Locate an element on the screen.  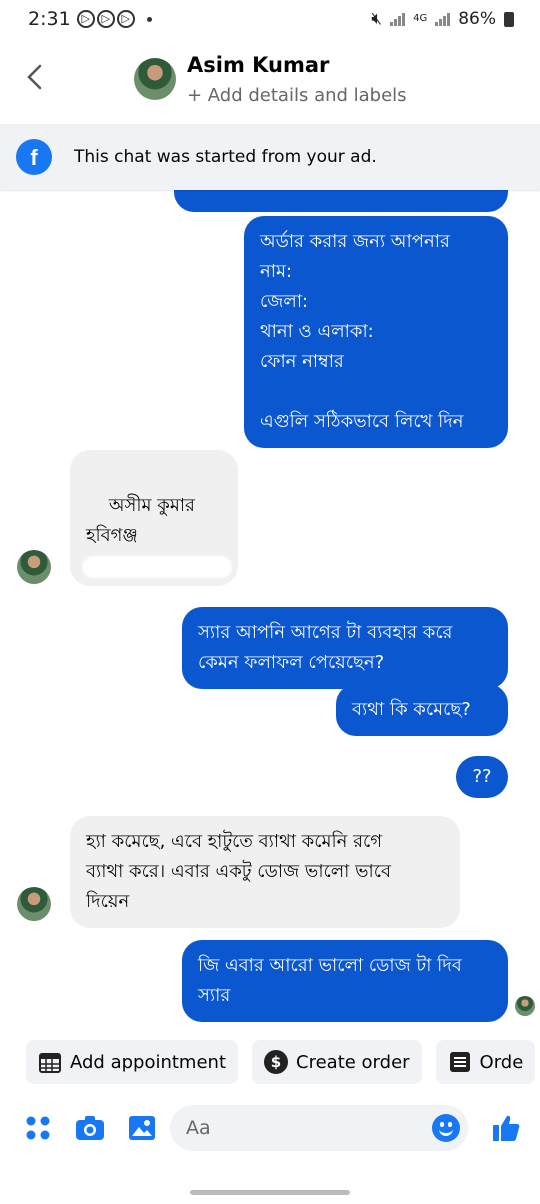
status-right: 🔇︎ 4G 86% is located at coordinates (442, 19).